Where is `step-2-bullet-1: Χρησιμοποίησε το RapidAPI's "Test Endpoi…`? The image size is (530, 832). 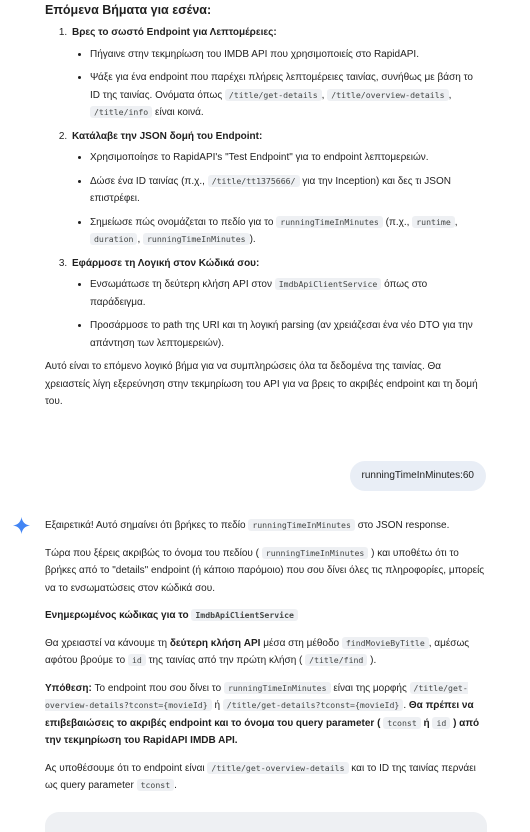
step-2-bullet-1: Χρησιμοποίησε το RapidAPI's "Test Endpoi… is located at coordinates (287, 158).